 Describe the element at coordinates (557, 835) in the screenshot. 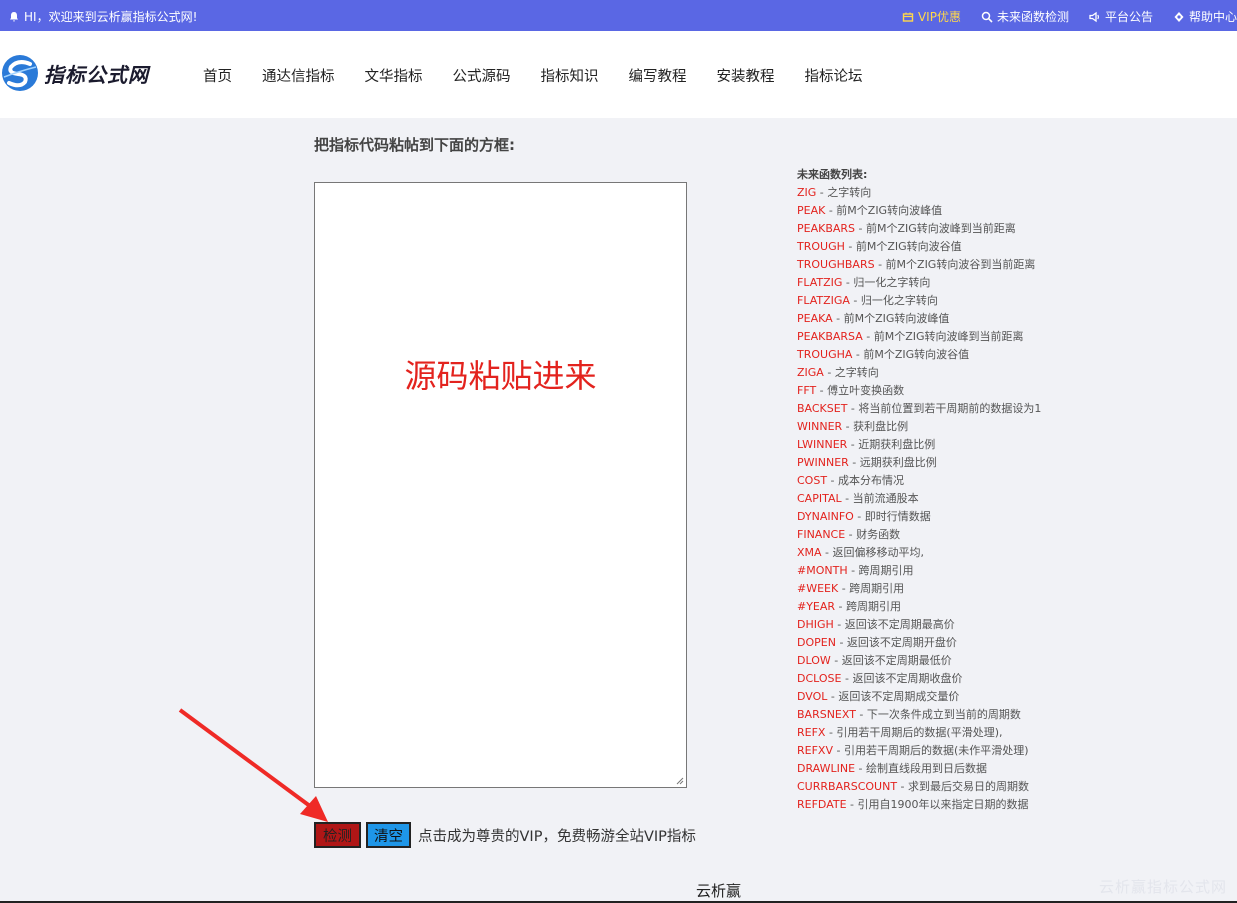

I see `vip-promo-link: 点击成为尊贵的VIP，免费畅游全站VIP指标` at that location.